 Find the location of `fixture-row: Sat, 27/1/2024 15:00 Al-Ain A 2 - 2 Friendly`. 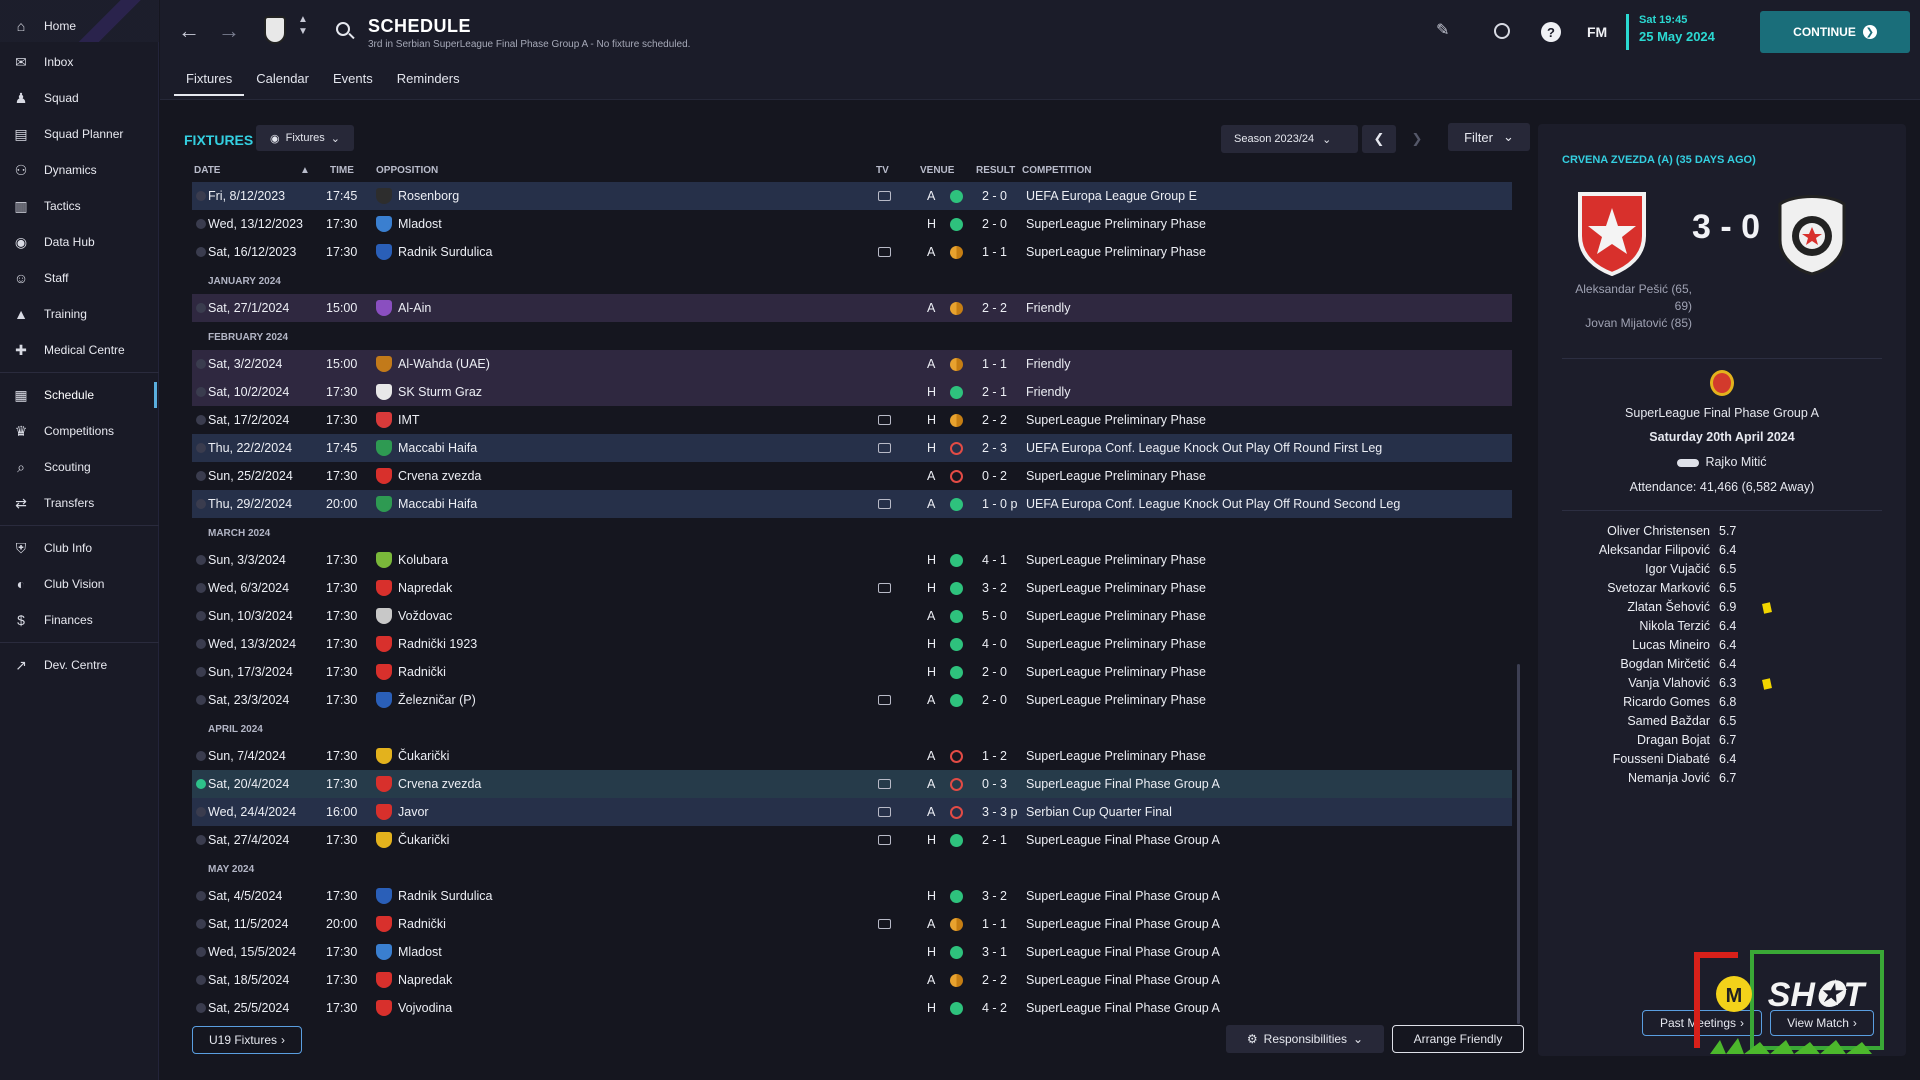

fixture-row: Sat, 27/1/2024 15:00 Al-Ain A 2 - 2 Friendly is located at coordinates (852, 308).